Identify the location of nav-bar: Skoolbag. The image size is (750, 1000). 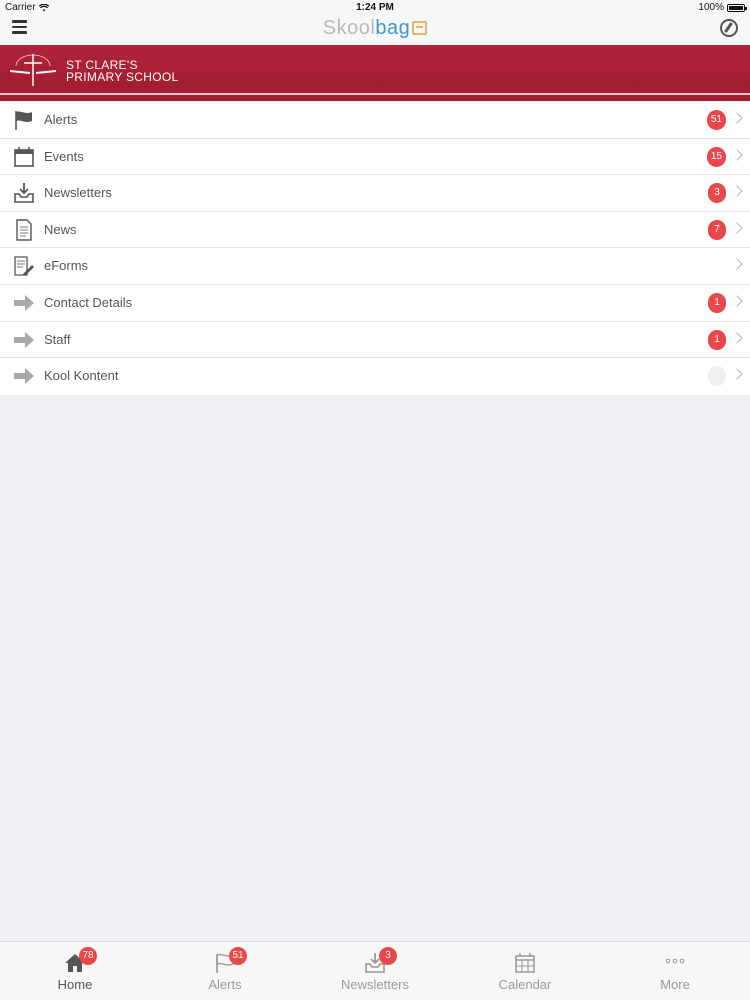
(375, 30).